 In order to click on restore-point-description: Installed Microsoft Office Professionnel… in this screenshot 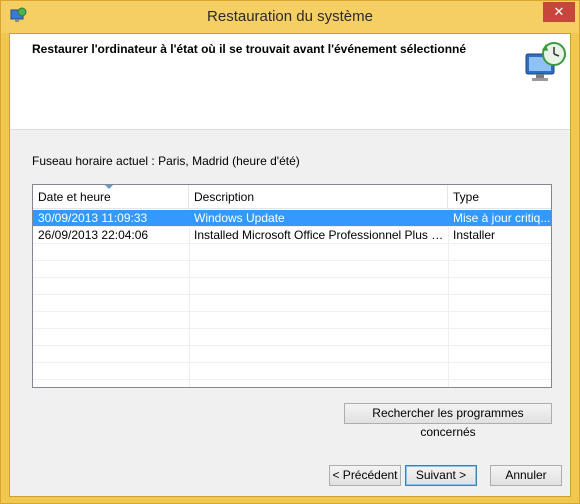, I will do `click(321, 235)`.